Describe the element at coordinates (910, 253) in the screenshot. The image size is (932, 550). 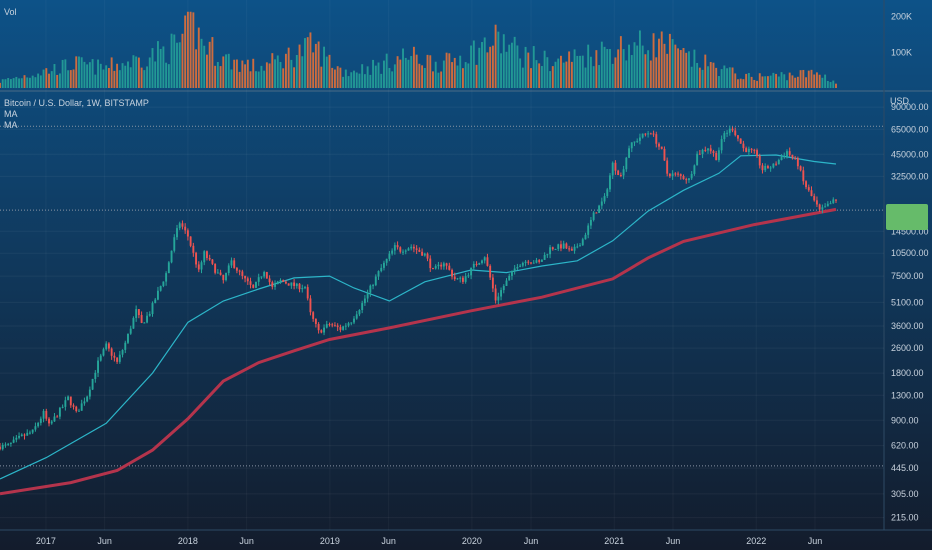
I see `price-tick-label: 10500.00` at that location.